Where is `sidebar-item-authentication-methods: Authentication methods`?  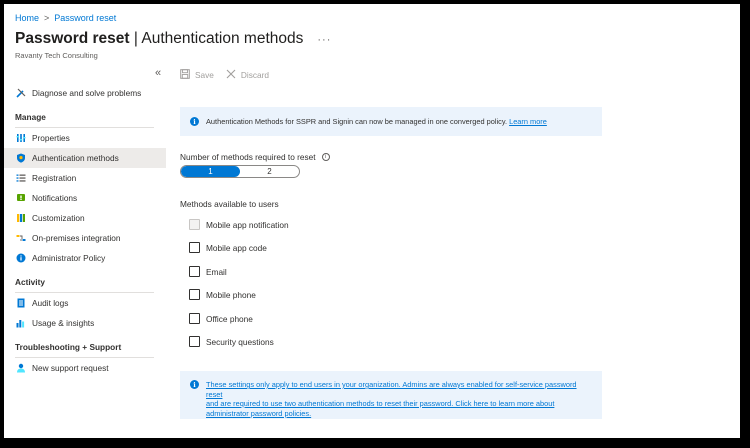 sidebar-item-authentication-methods: Authentication methods is located at coordinates (85, 158).